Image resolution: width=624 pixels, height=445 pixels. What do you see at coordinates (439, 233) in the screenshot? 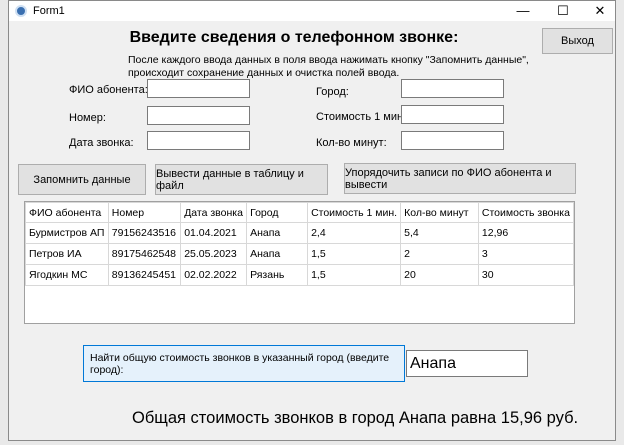
I see `cell: 5,4` at bounding box center [439, 233].